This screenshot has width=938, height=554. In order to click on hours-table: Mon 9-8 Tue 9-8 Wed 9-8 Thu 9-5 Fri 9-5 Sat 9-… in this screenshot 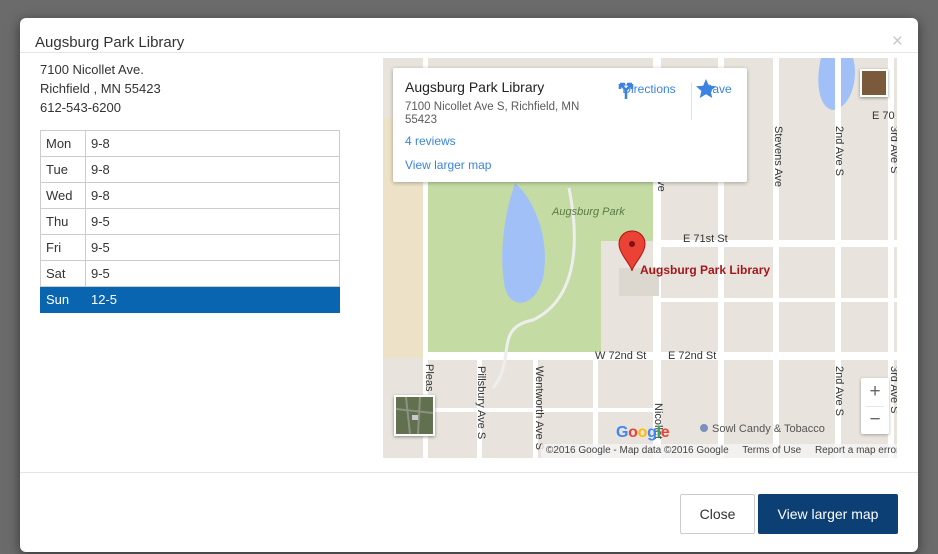, I will do `click(190, 221)`.